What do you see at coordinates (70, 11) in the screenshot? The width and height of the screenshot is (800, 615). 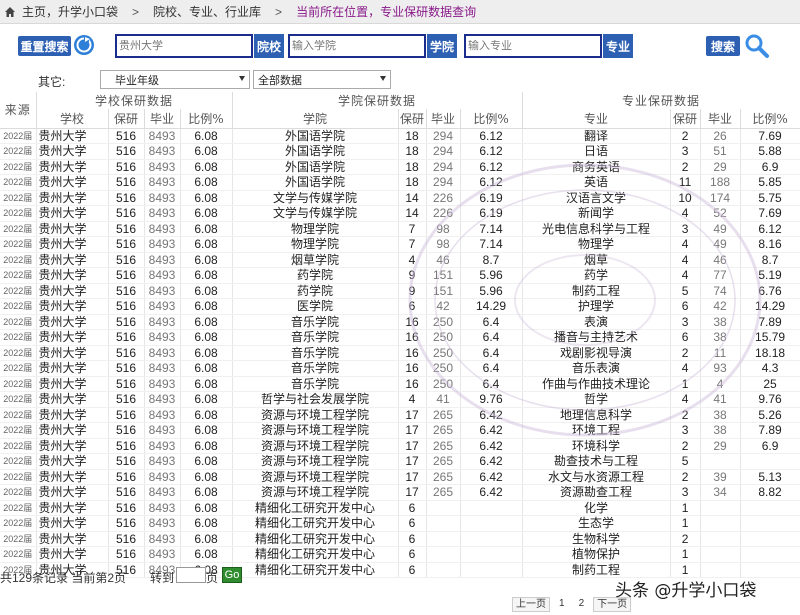 I see `breadcrumb-item-home: 主页，升学小口袋` at bounding box center [70, 11].